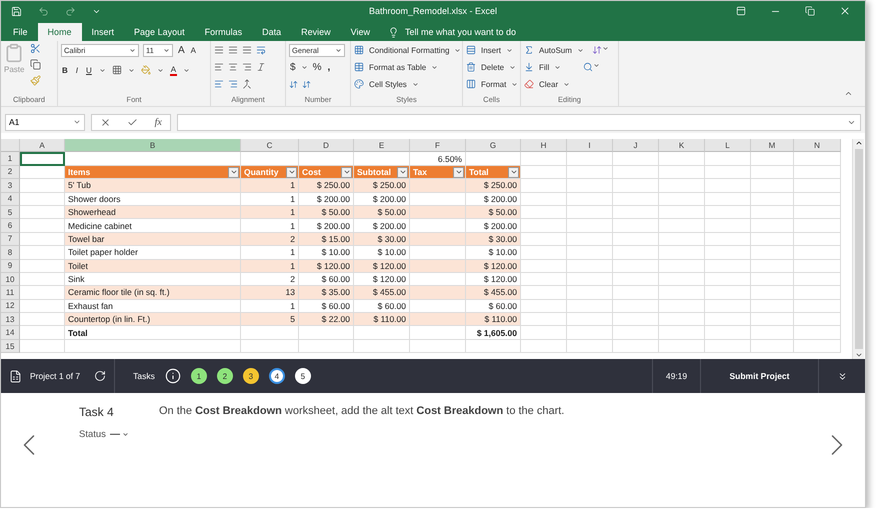 The image size is (883, 510). Describe the element at coordinates (741, 11) in the screenshot. I see `ribbon-display-icon` at that location.